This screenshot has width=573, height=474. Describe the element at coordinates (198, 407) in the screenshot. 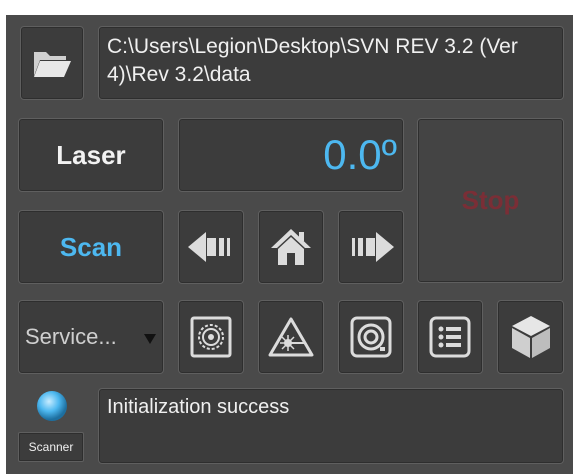

I see `status-message: Initialization success` at that location.